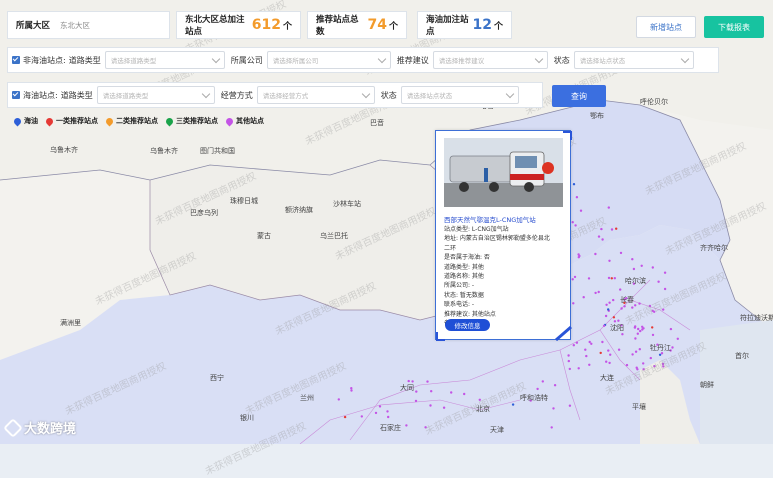 This screenshot has width=773, height=478. What do you see at coordinates (71, 121) in the screenshot?
I see `legend-item-class1: 一类推荐站点` at bounding box center [71, 121].